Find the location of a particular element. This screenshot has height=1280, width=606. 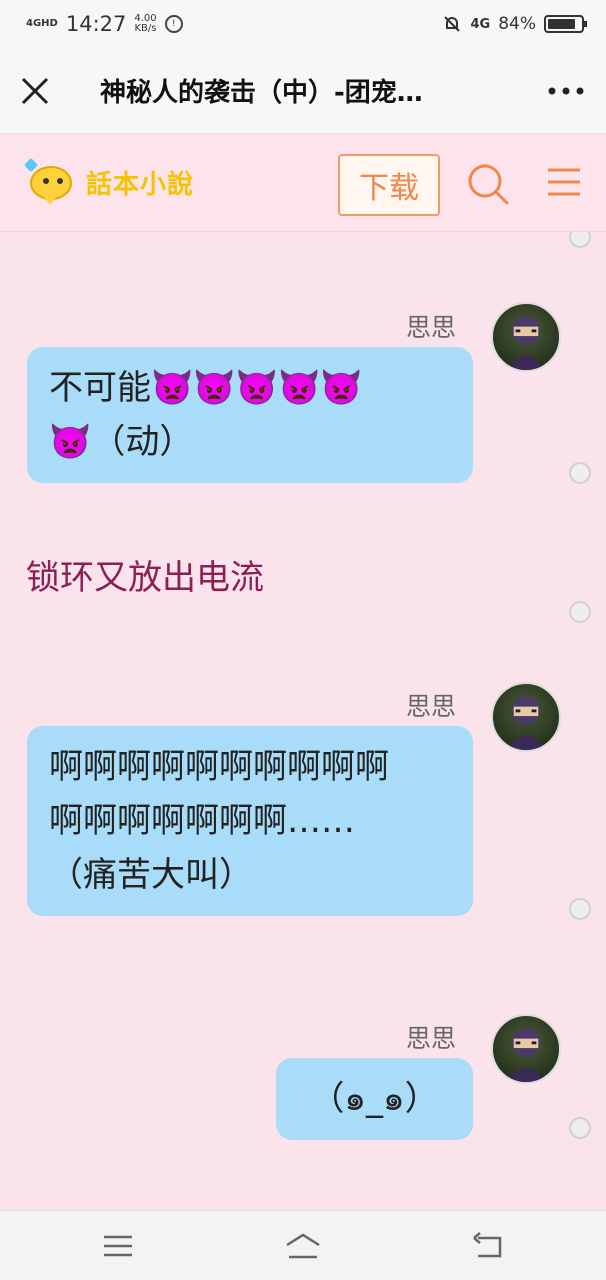

narration-text: 锁环又放出电流 is located at coordinates (145, 578).